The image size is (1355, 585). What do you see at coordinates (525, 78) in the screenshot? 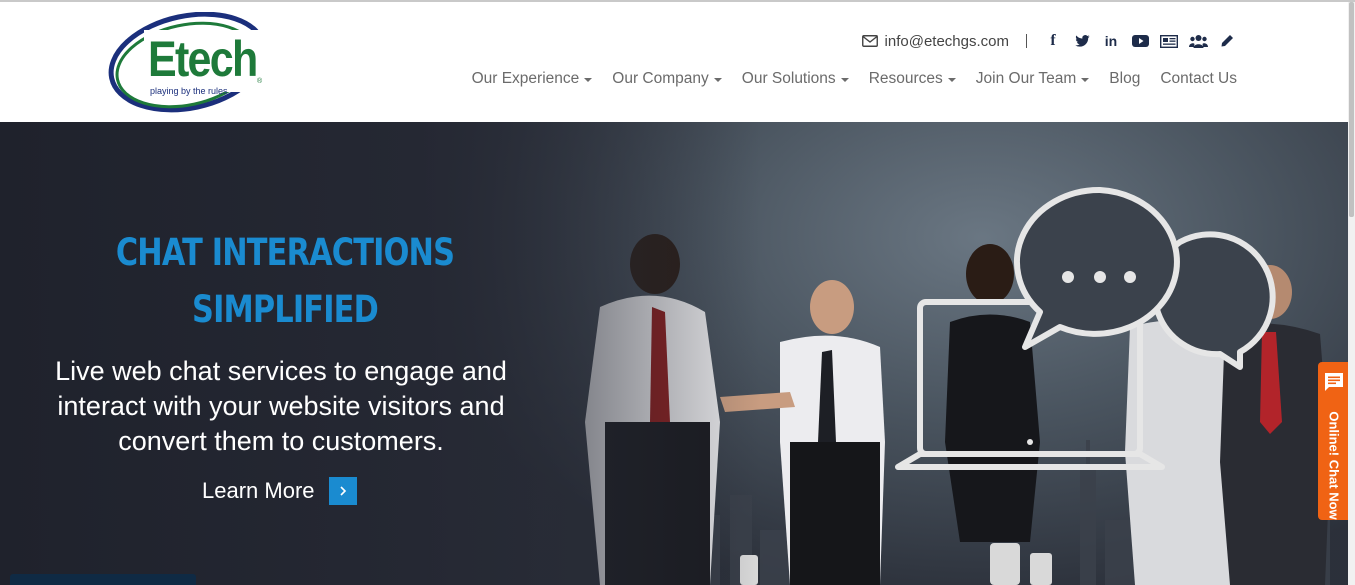
I see `nav-item-label: Our Experience` at bounding box center [525, 78].